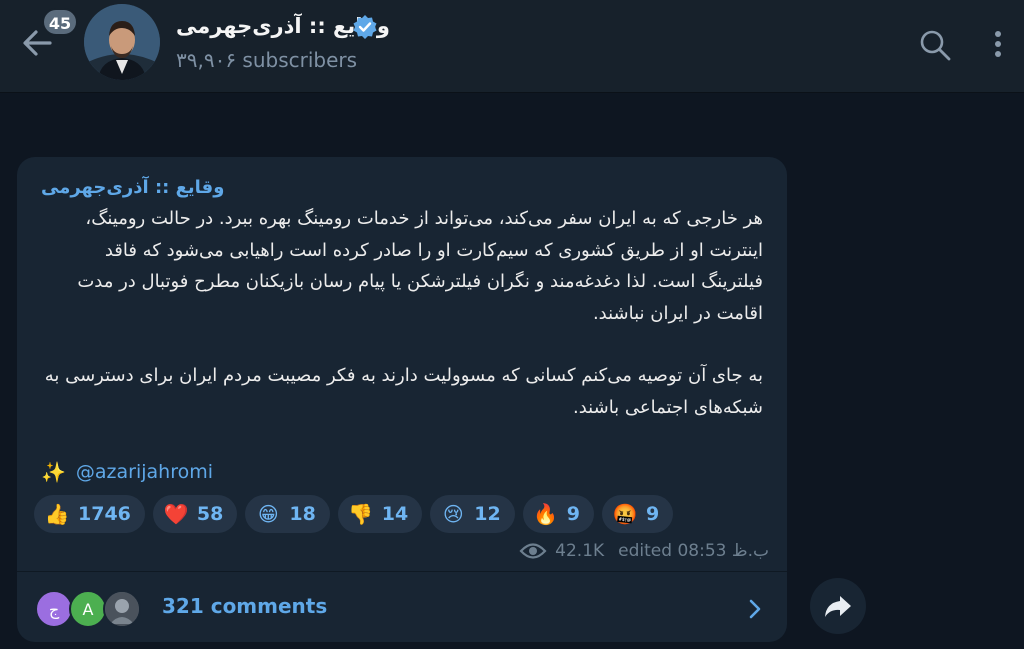 This screenshot has height=649, width=1024. I want to click on reaction-cursing: 🤬 9, so click(637, 514).